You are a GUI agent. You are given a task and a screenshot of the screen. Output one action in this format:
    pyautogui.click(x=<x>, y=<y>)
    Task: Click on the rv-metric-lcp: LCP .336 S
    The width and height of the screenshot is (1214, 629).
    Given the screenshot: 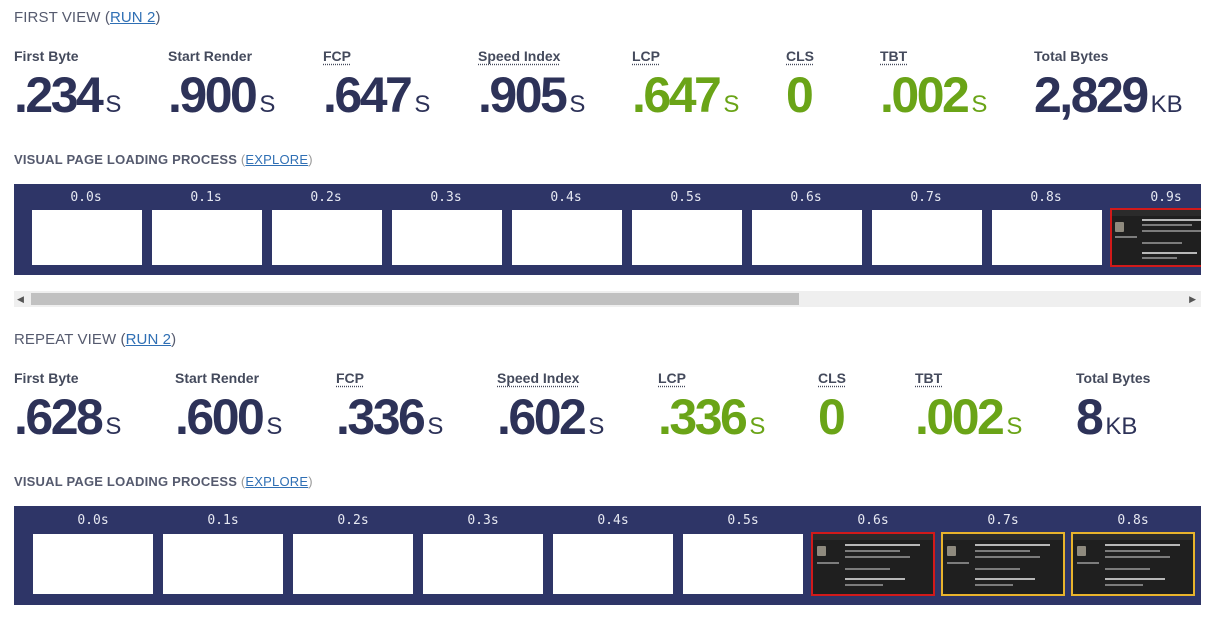 What is the action you would take?
    pyautogui.click(x=711, y=406)
    